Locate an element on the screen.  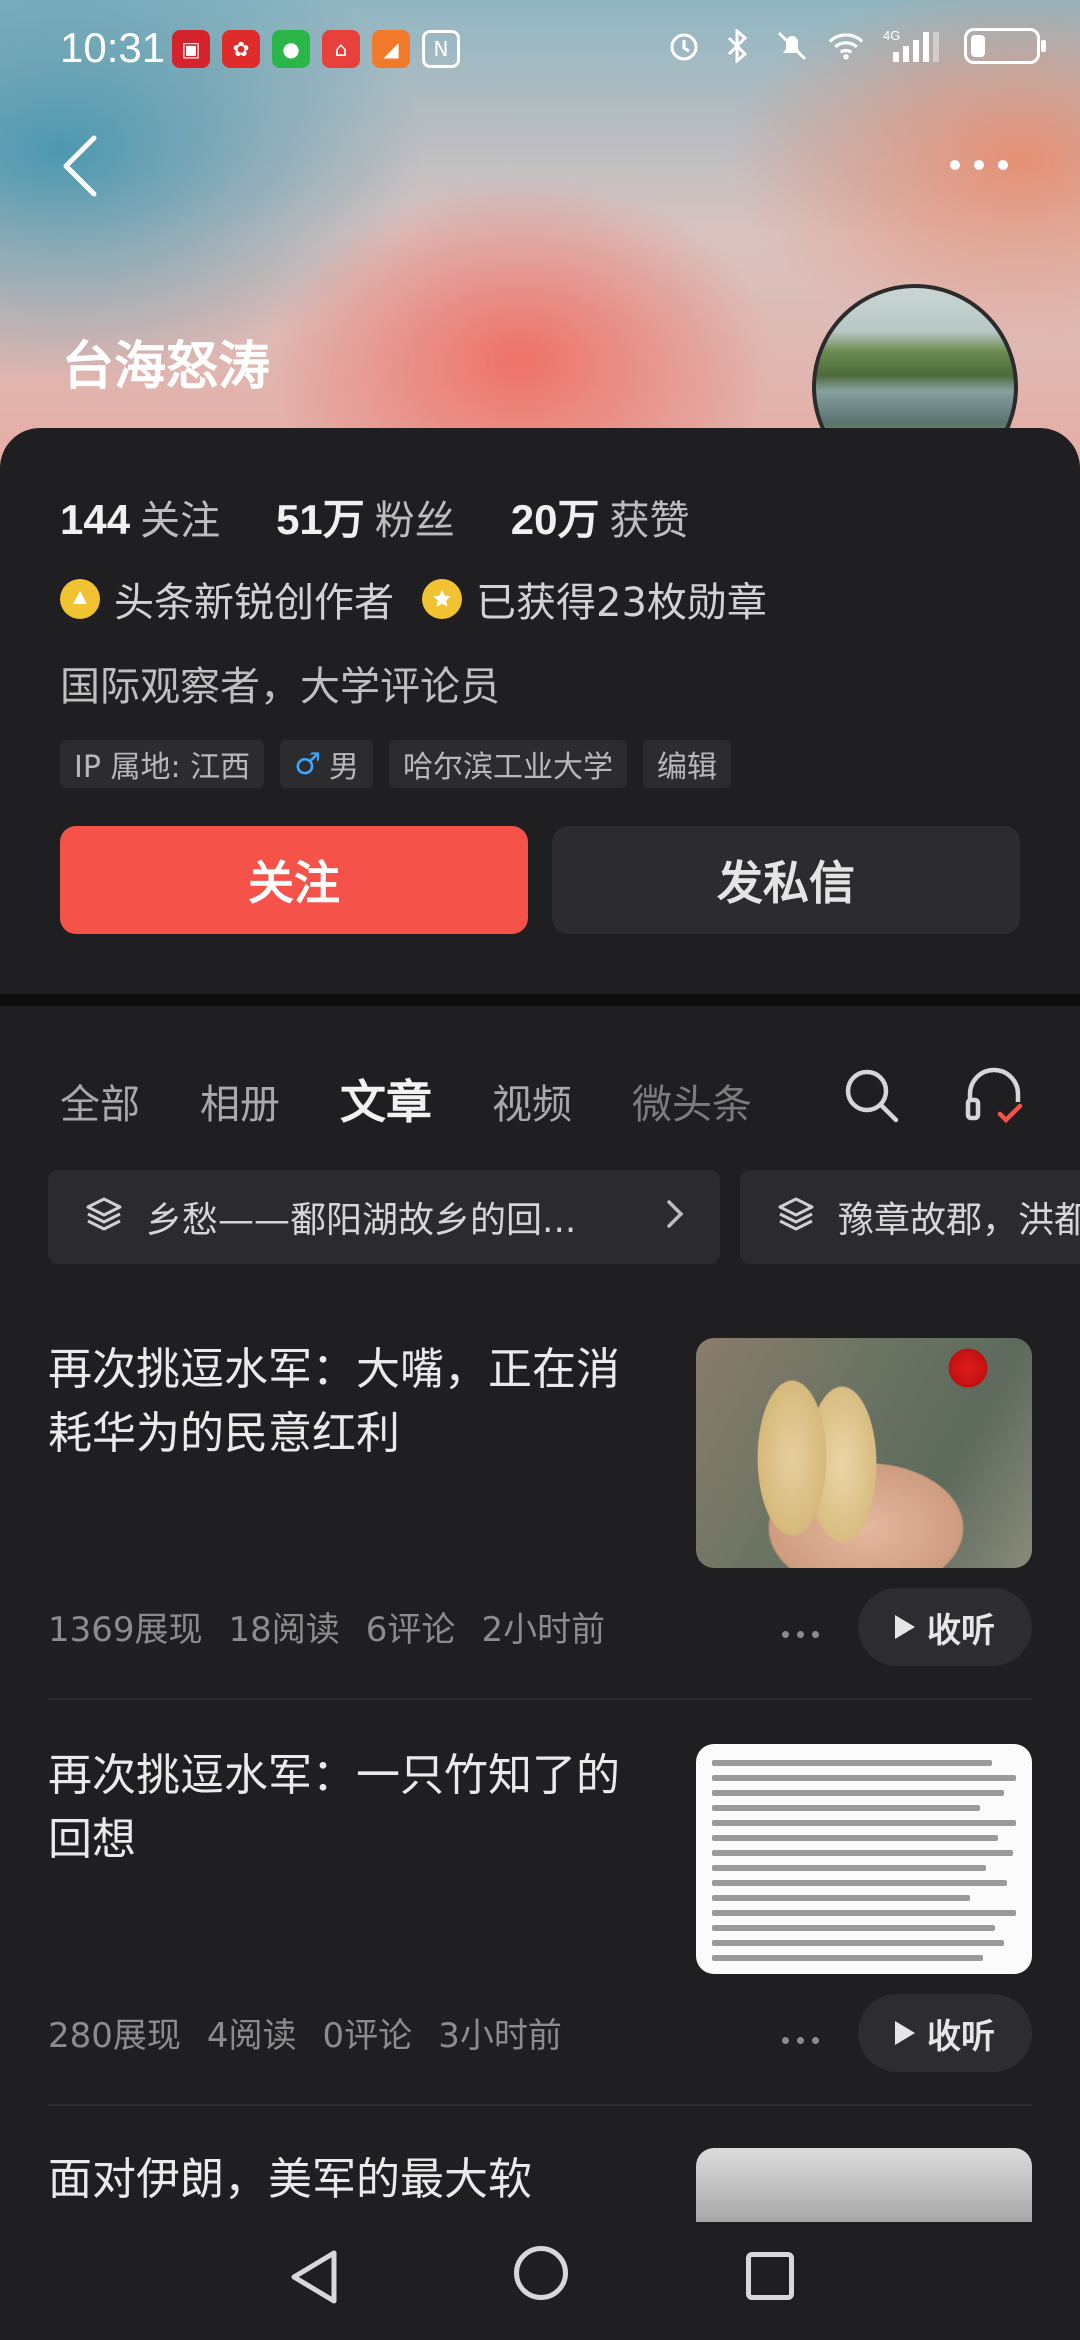
role-tag: 编辑 is located at coordinates (687, 764).